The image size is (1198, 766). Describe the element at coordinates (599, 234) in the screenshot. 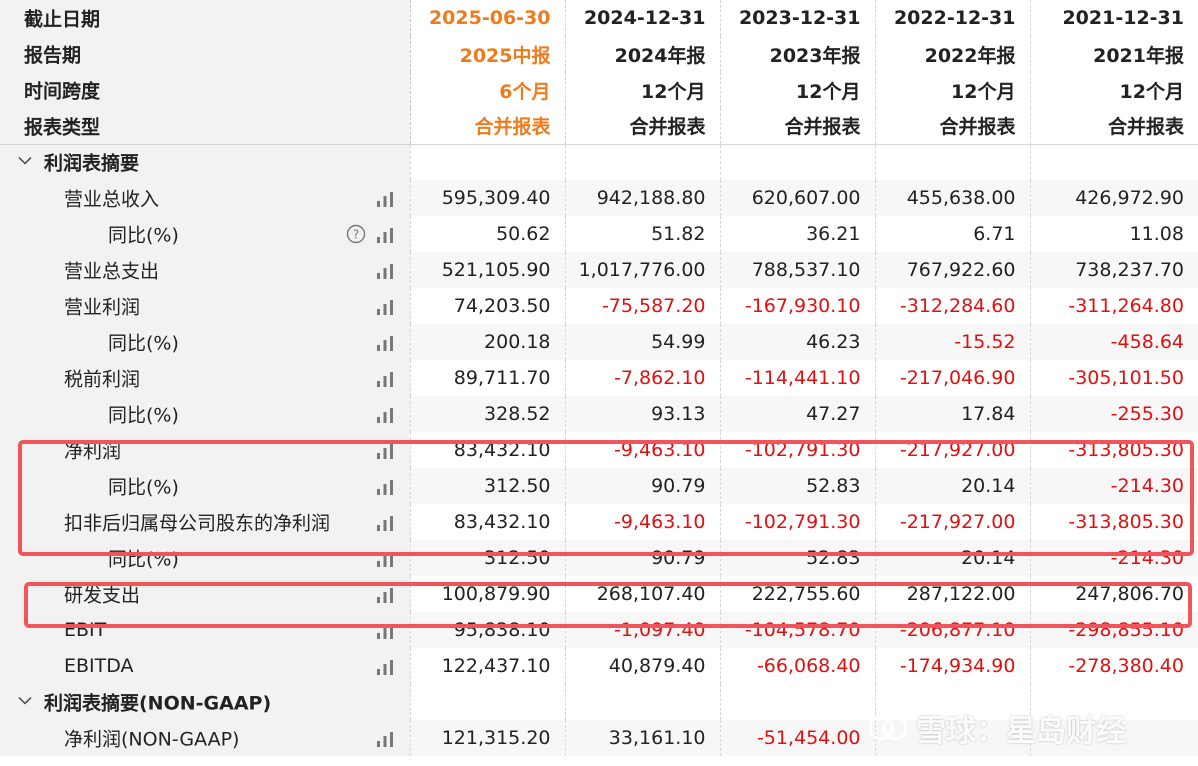

I see `table-row: 同比(%)? 50.62 51.82 36.21 6.71 11.08` at that location.